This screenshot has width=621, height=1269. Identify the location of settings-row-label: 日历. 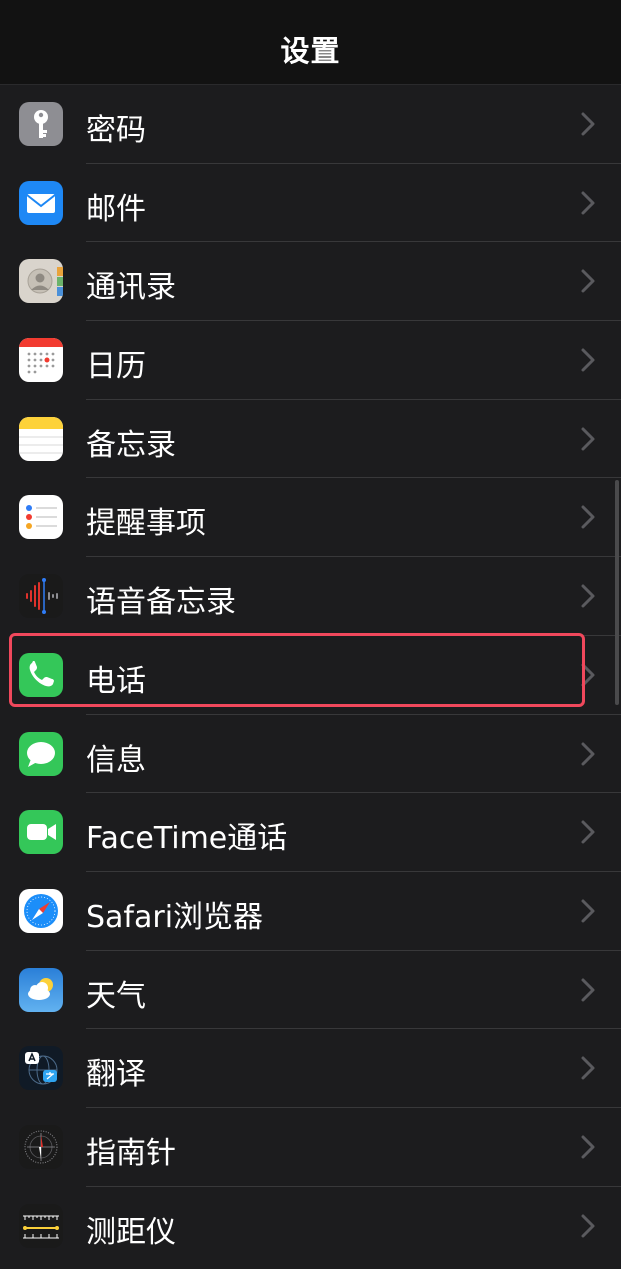
(116, 367).